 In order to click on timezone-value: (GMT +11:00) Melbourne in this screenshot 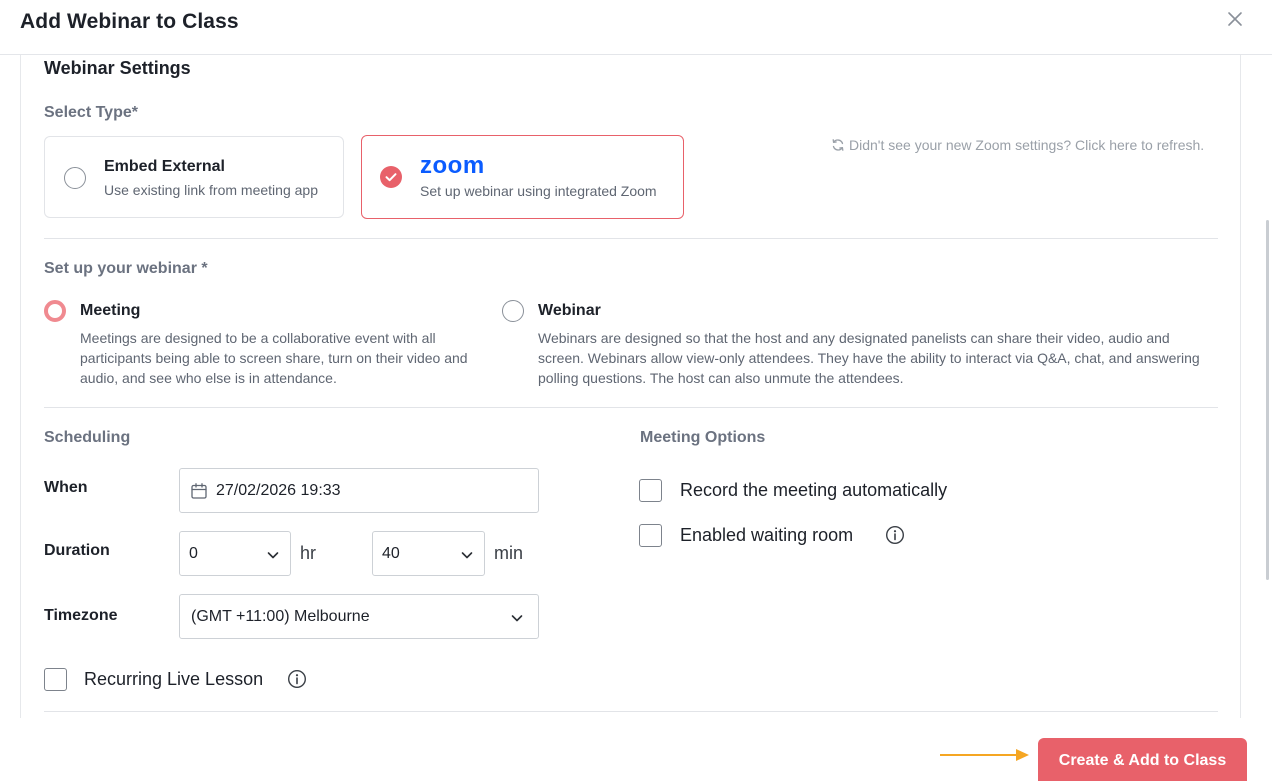, I will do `click(280, 616)`.